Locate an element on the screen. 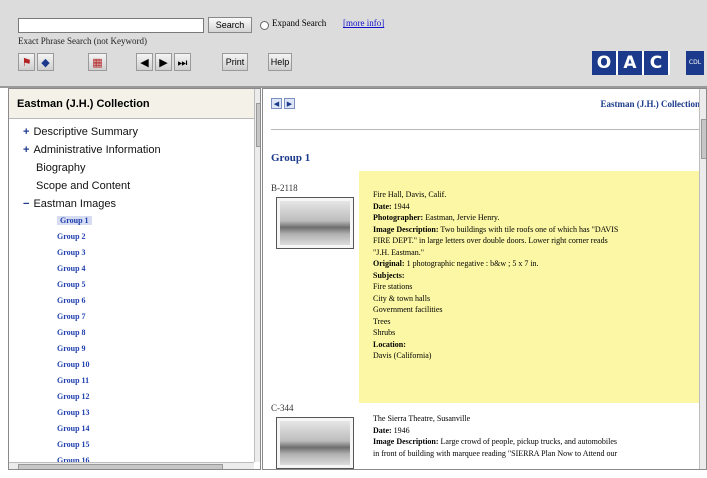 This screenshot has width=707, height=478. nav-label: Descriptive Summary is located at coordinates (85, 132).